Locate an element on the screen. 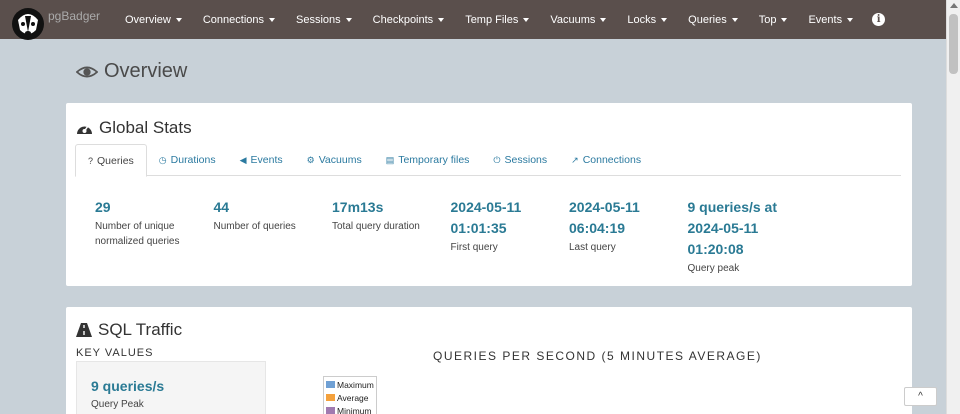 Image resolution: width=960 pixels, height=414 pixels. legend-item: Minimum is located at coordinates (350, 409).